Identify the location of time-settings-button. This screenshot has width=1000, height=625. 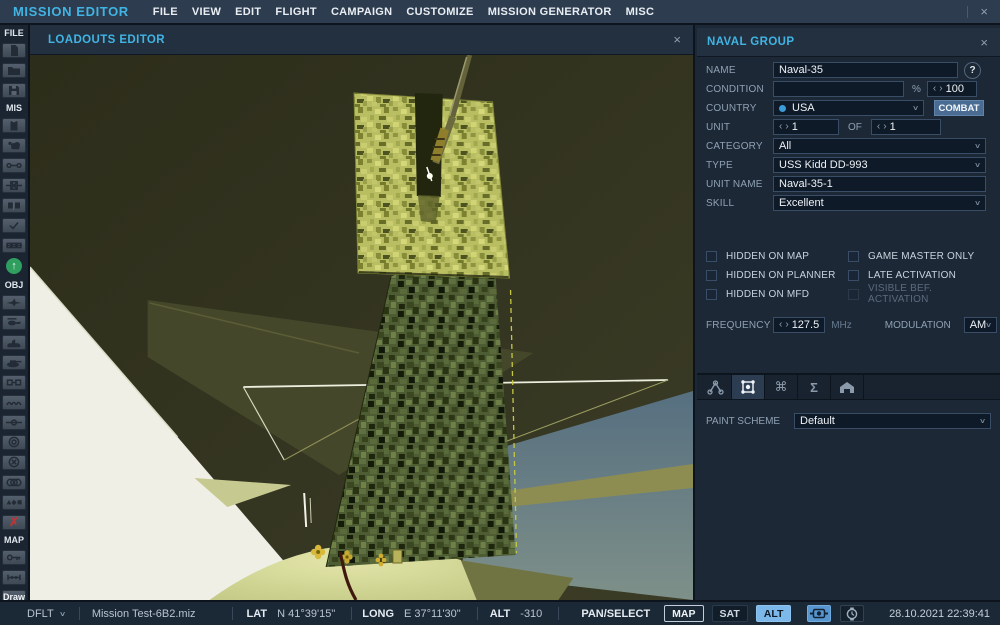
(852, 613).